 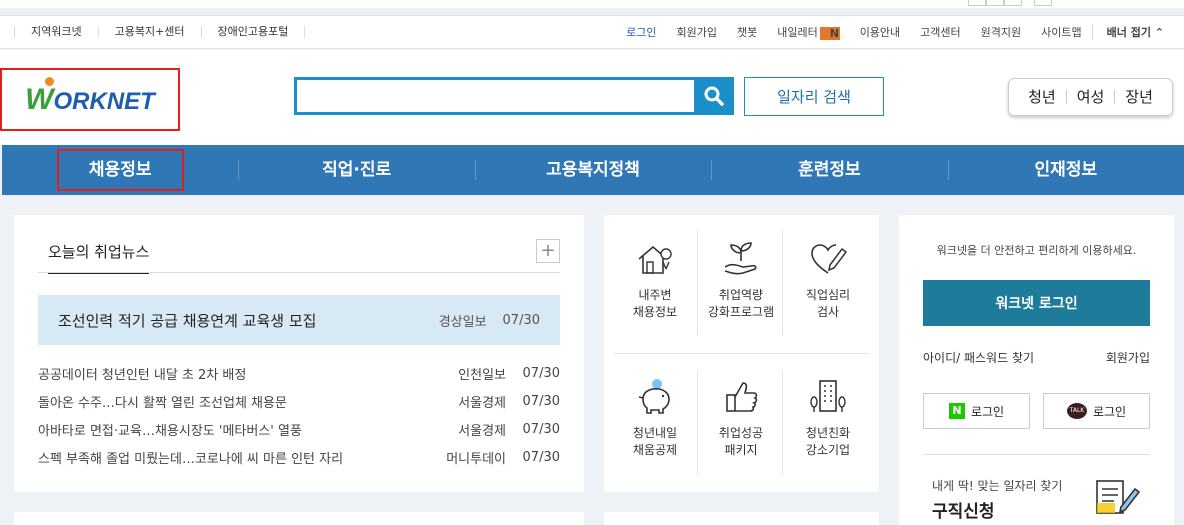 I want to click on logo-link: WORKNET, so click(x=90, y=99).